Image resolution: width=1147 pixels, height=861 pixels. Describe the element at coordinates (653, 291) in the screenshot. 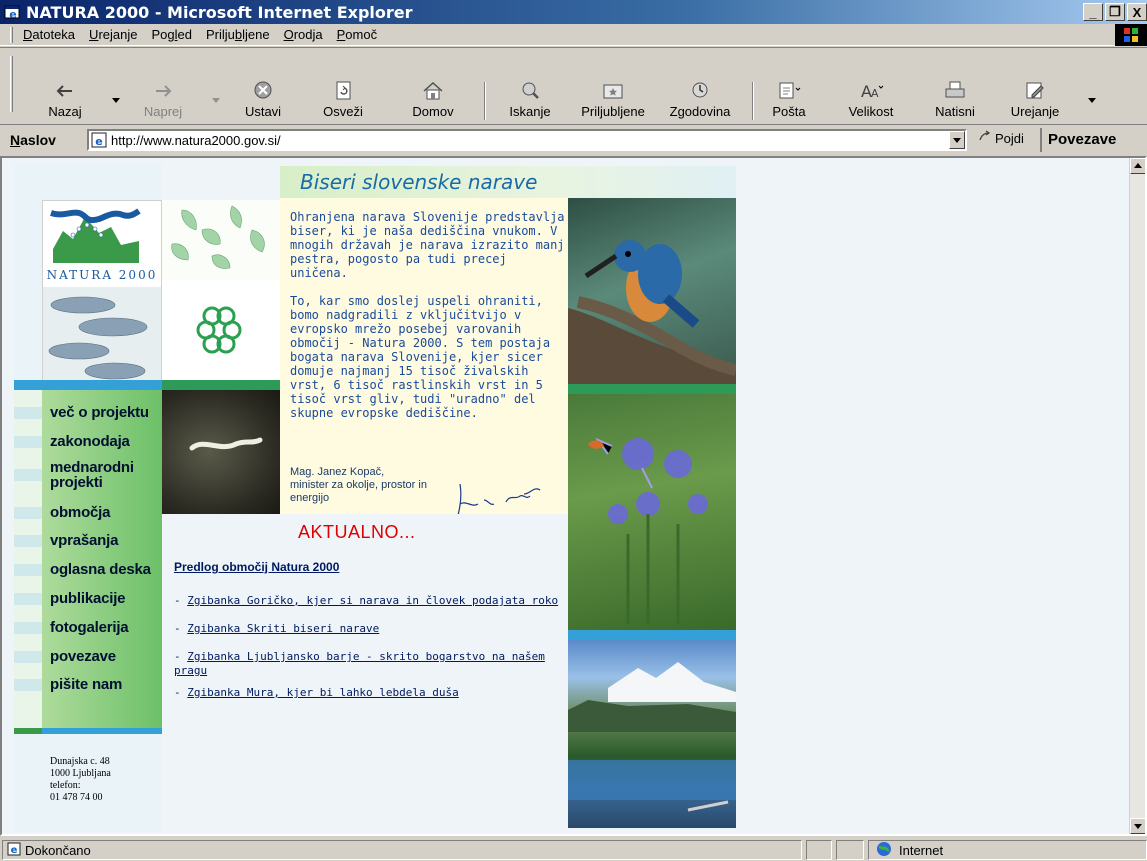

I see `kingfisher-photo` at that location.